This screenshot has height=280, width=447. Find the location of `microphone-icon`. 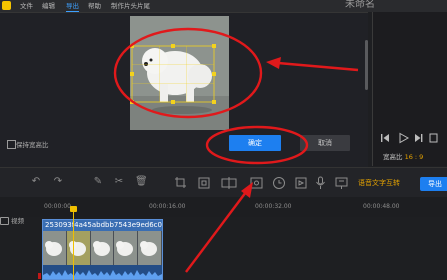

microphone-icon is located at coordinates (320, 182).